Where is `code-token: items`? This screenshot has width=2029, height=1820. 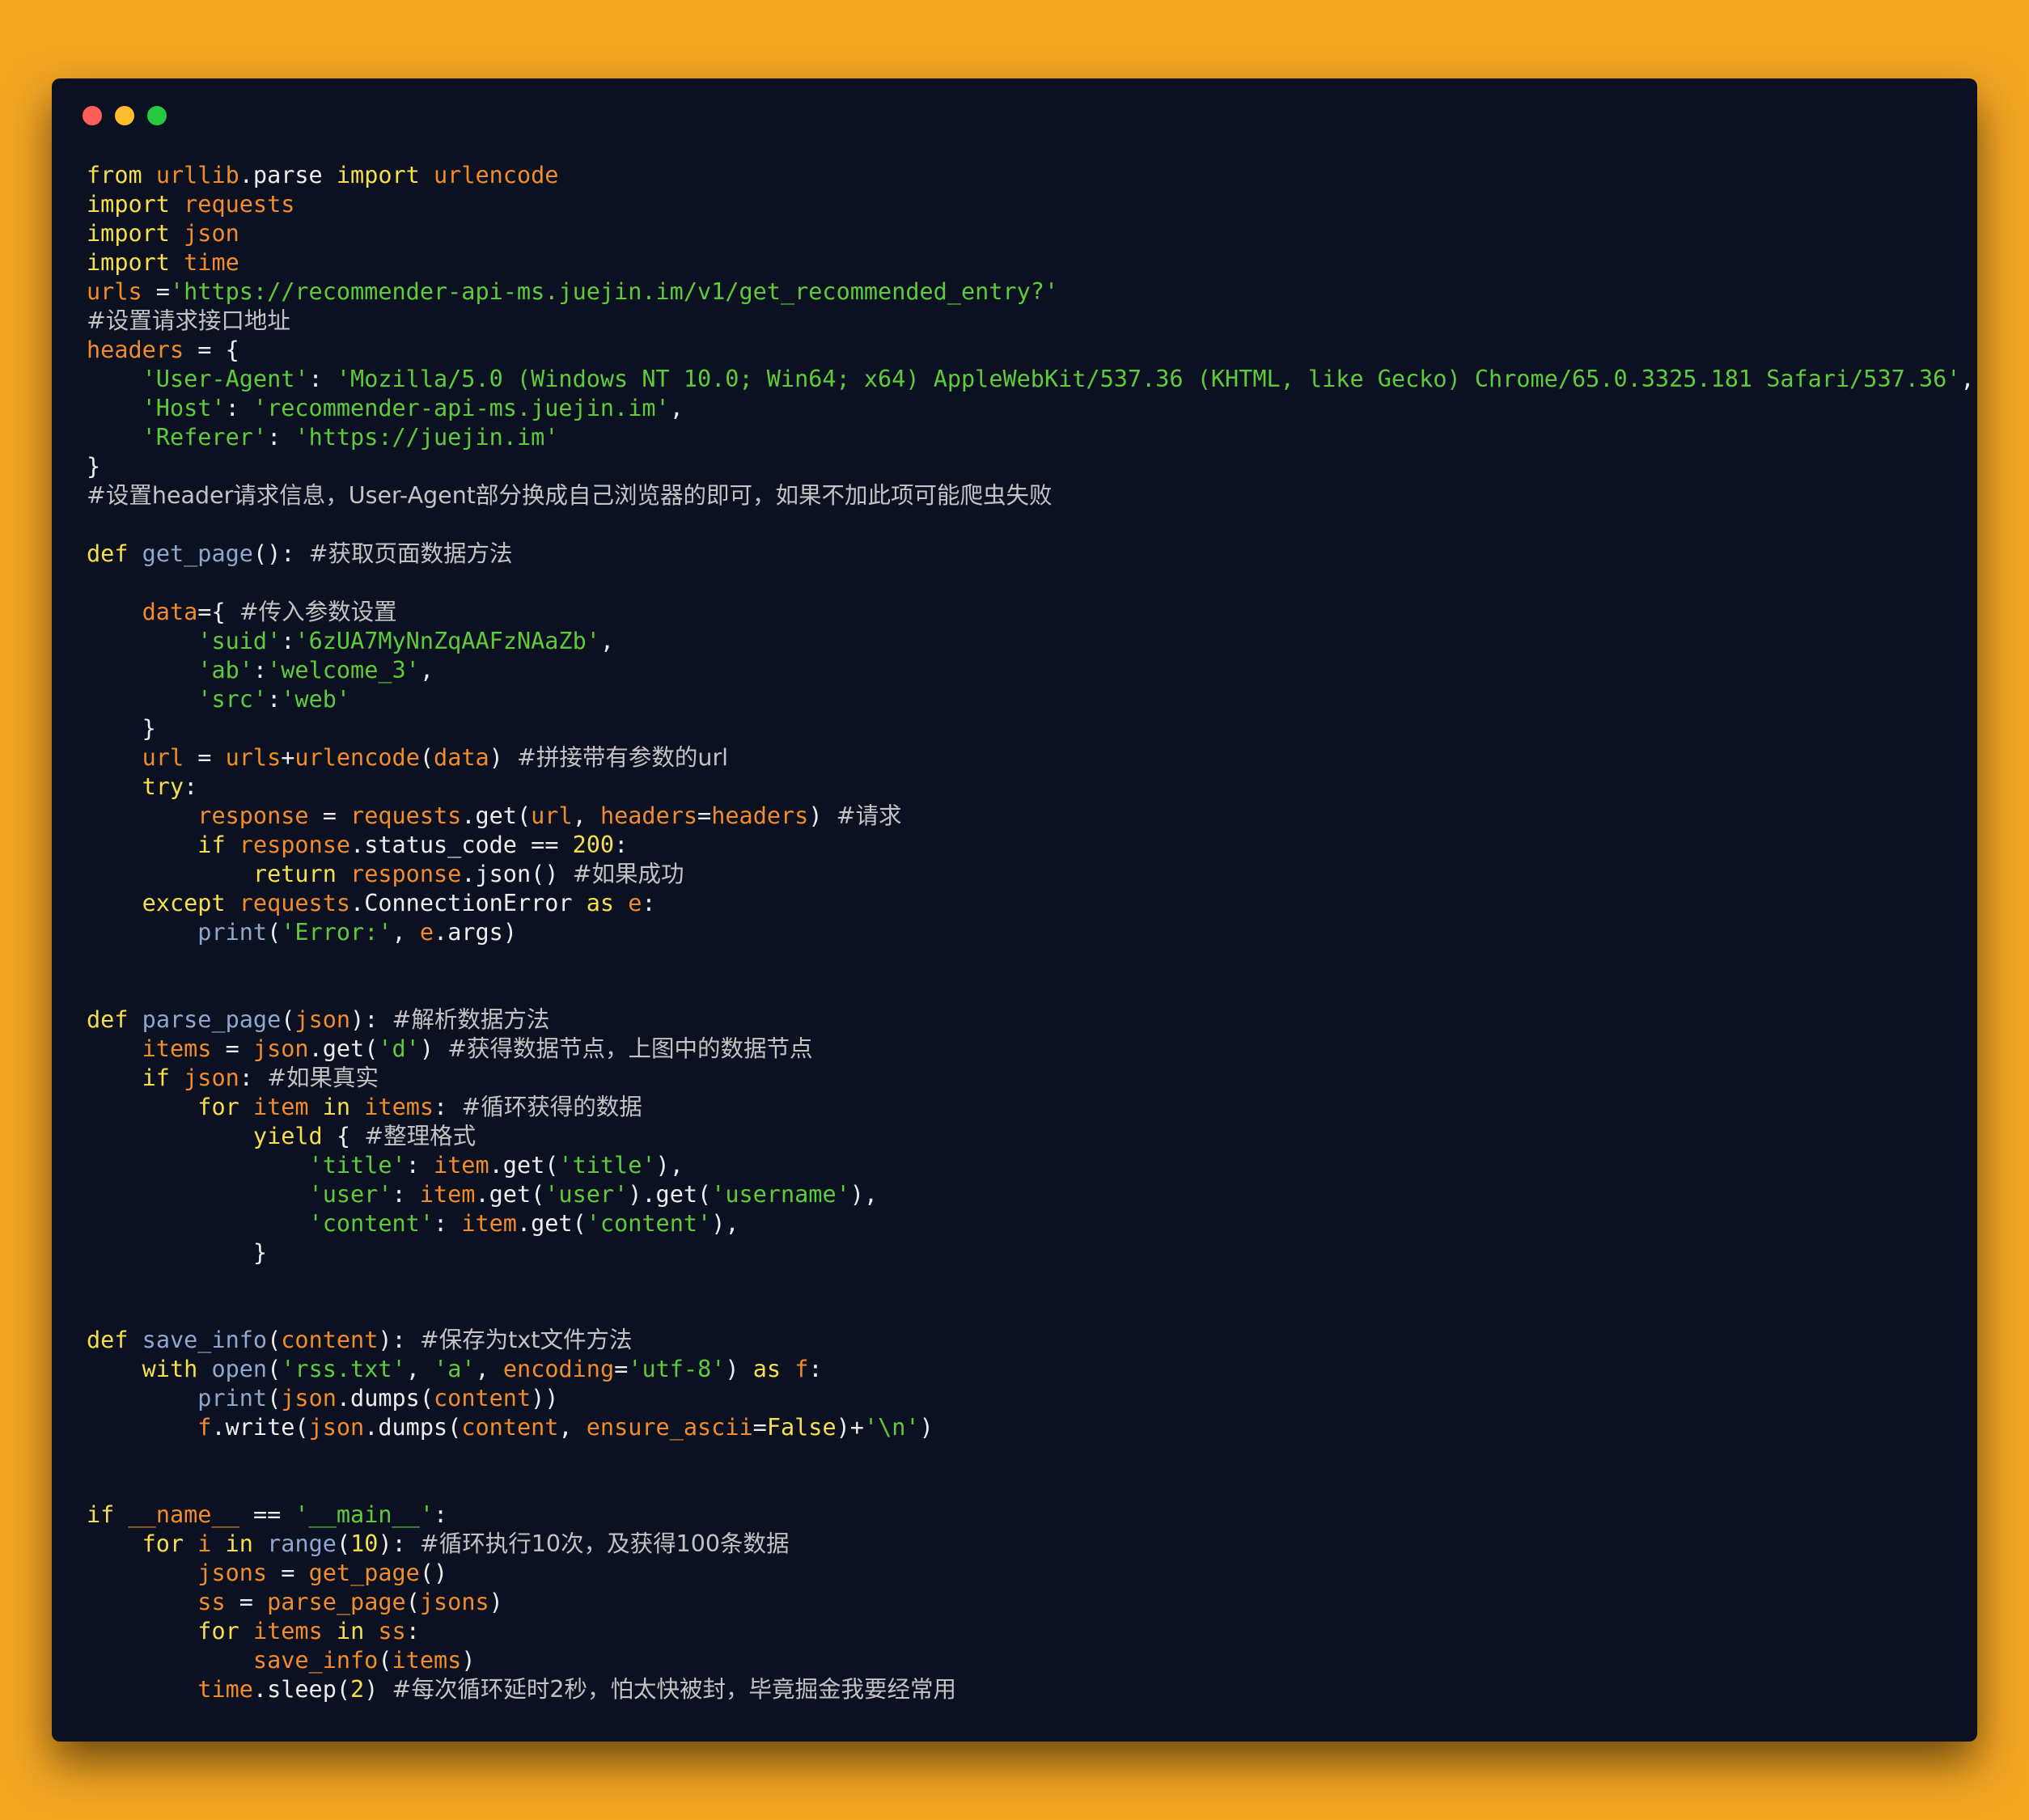
code-token: items is located at coordinates (287, 1631).